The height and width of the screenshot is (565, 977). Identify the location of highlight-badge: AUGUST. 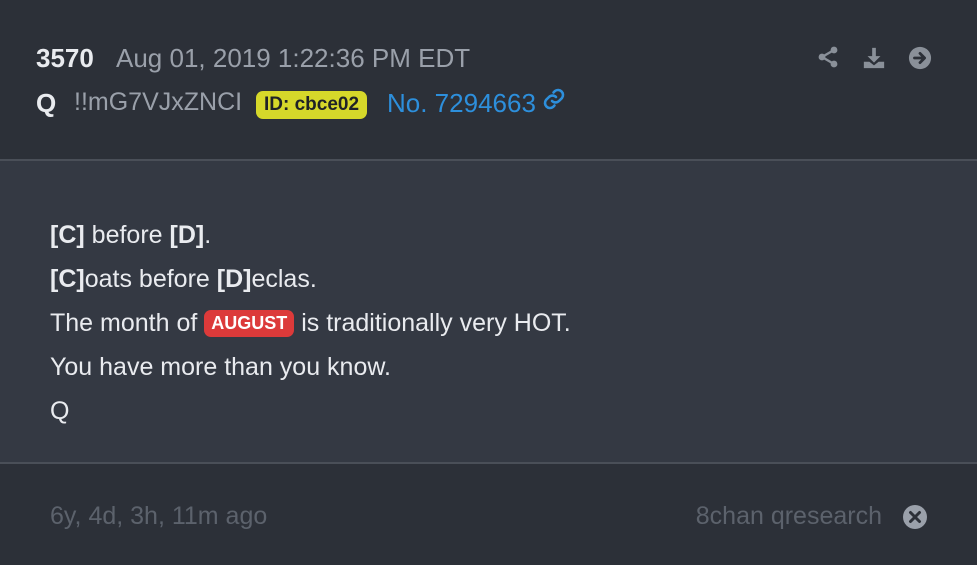
(249, 323).